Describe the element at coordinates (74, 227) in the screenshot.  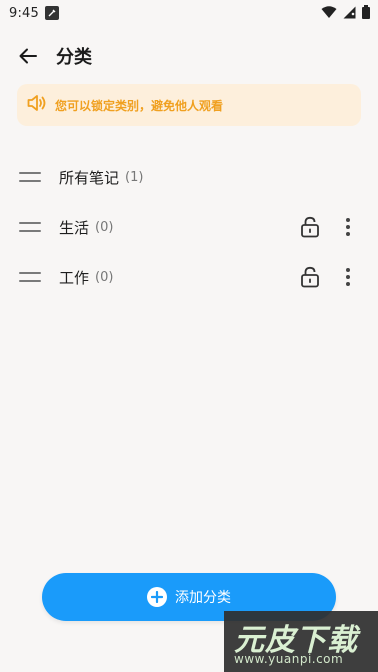
I see `category-name: 生活` at that location.